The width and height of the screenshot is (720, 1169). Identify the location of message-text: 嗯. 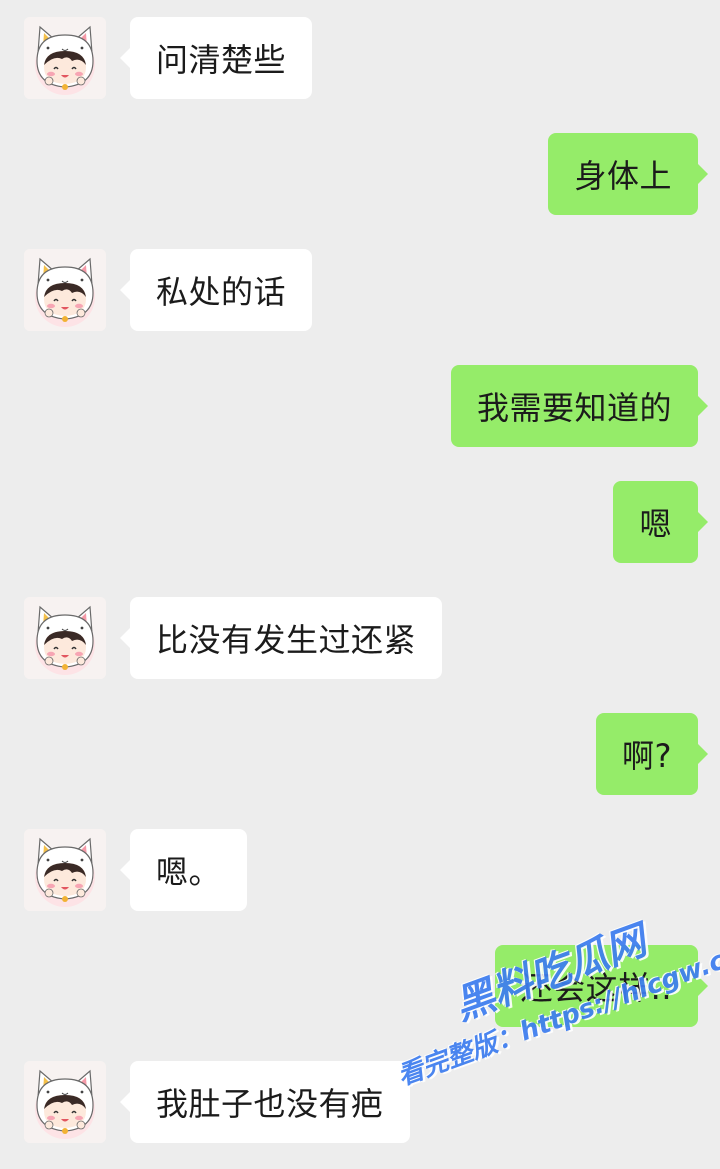
(655, 524).